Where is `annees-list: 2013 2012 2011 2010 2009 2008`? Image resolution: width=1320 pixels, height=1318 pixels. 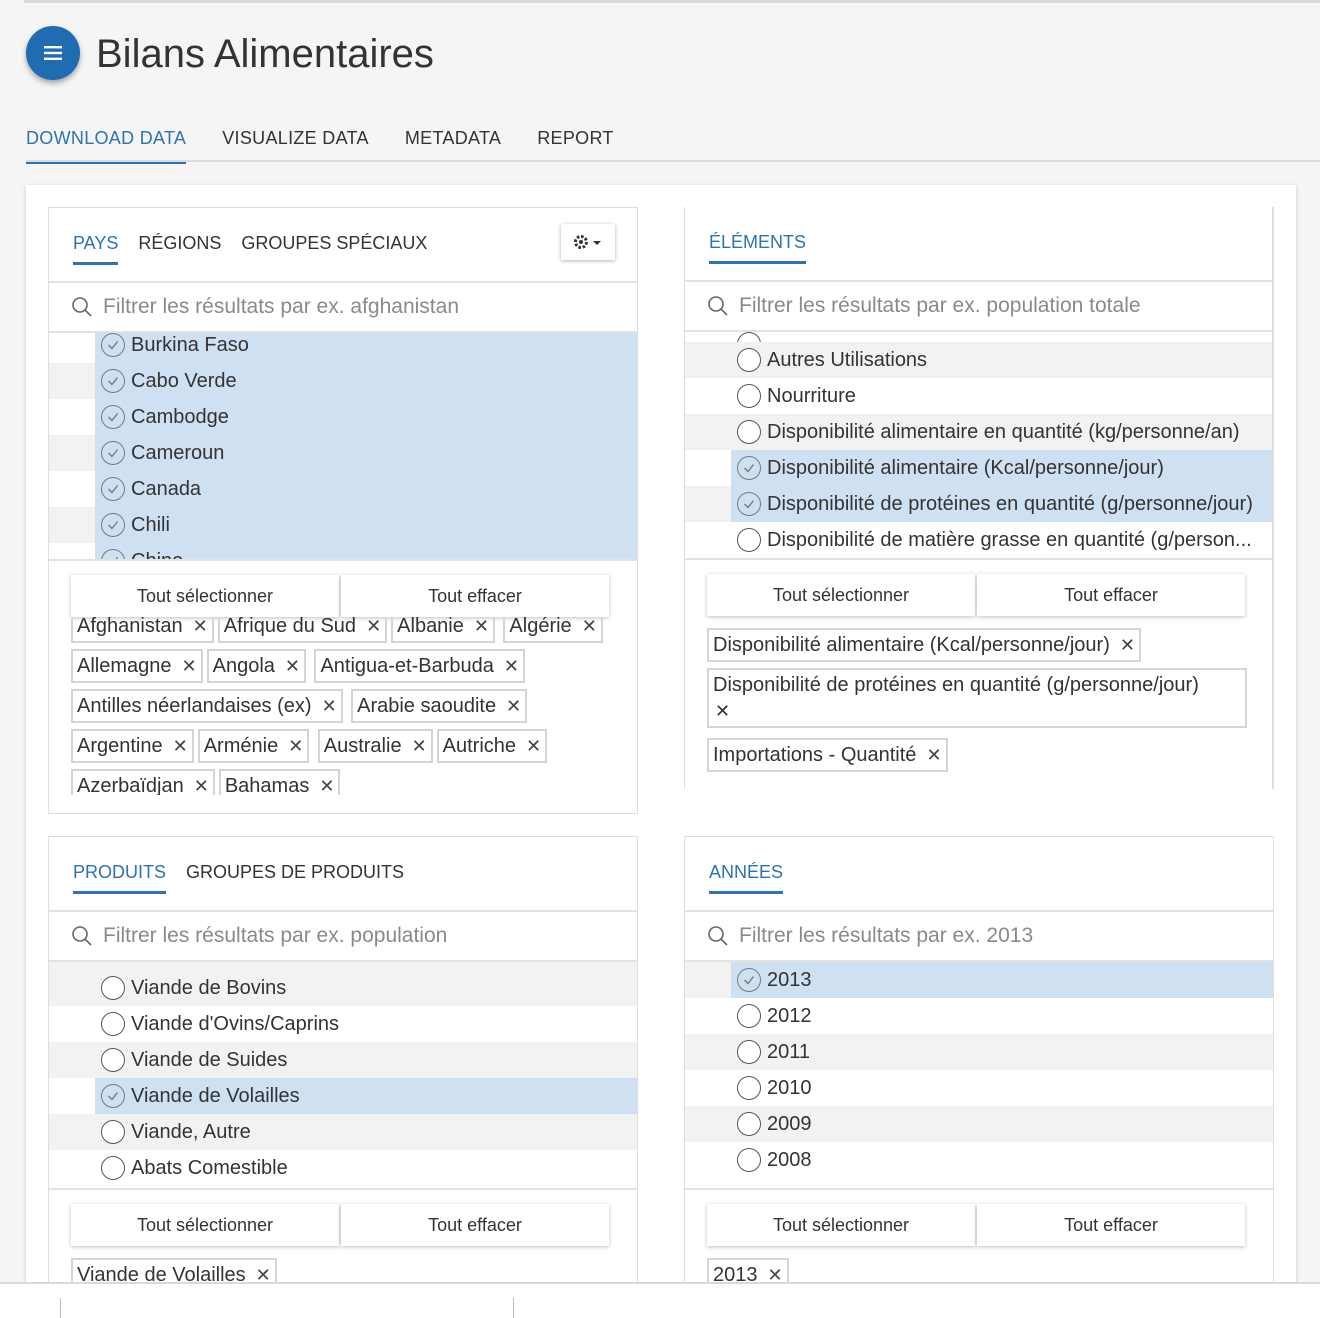 annees-list: 2013 2012 2011 2010 2009 2008 is located at coordinates (979, 1076).